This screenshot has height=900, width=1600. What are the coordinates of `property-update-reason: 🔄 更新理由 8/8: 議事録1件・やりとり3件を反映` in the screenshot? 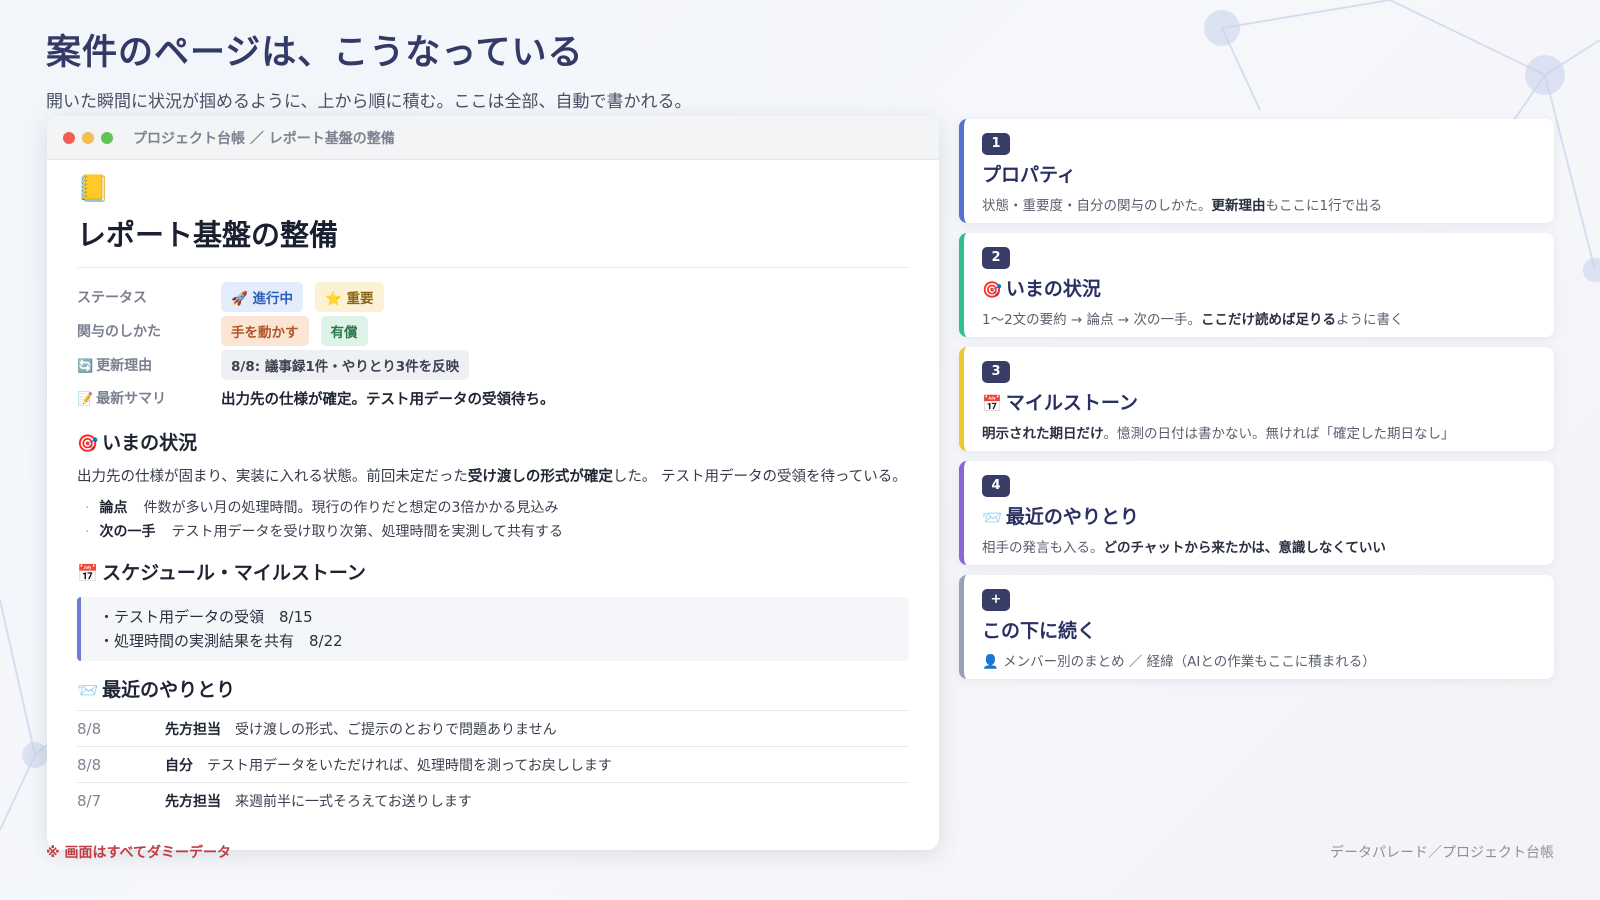 It's located at (493, 365).